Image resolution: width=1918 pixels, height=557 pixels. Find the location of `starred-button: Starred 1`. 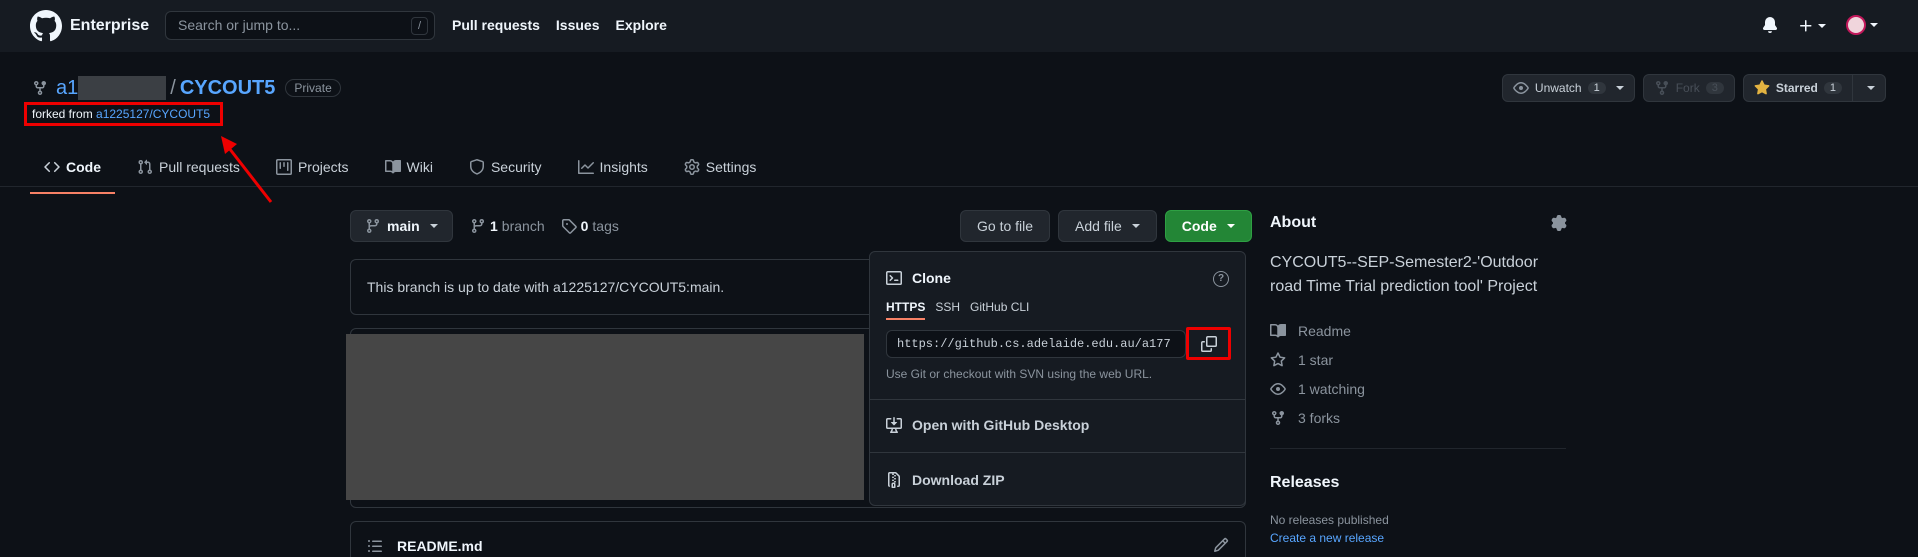

starred-button: Starred 1 is located at coordinates (1797, 88).